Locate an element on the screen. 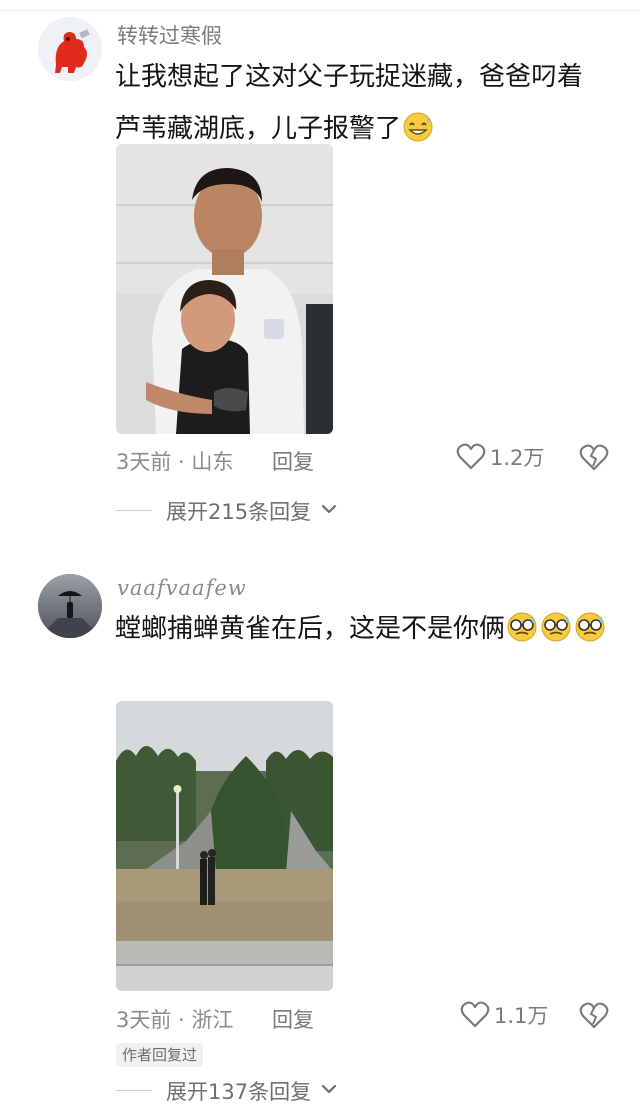 Image resolution: width=640 pixels, height=1110 pixels. expand-replies-label: 展开137条回复 is located at coordinates (239, 1092).